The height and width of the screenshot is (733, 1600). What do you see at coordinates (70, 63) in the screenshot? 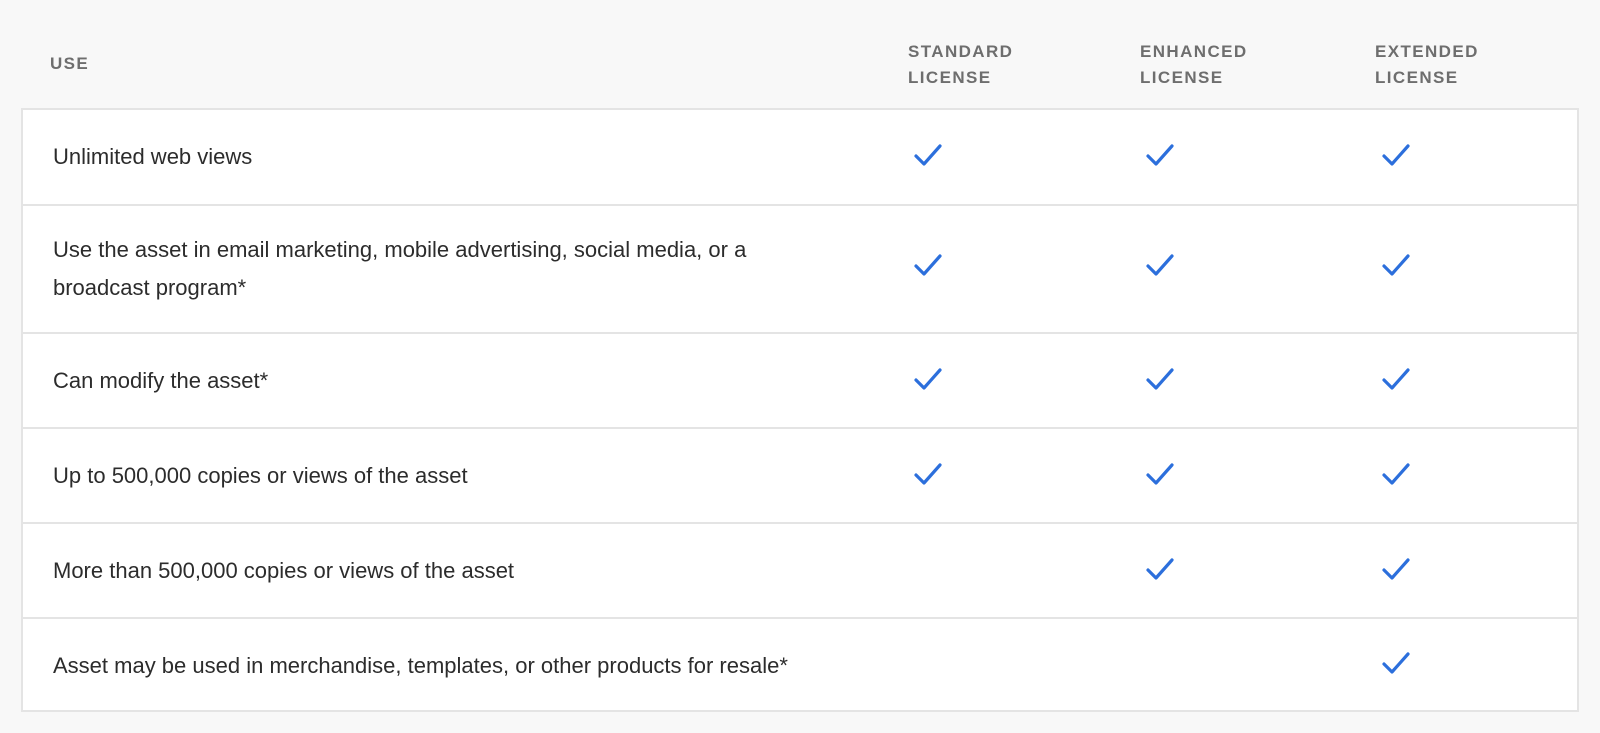
I see `column-header-use: USE` at bounding box center [70, 63].